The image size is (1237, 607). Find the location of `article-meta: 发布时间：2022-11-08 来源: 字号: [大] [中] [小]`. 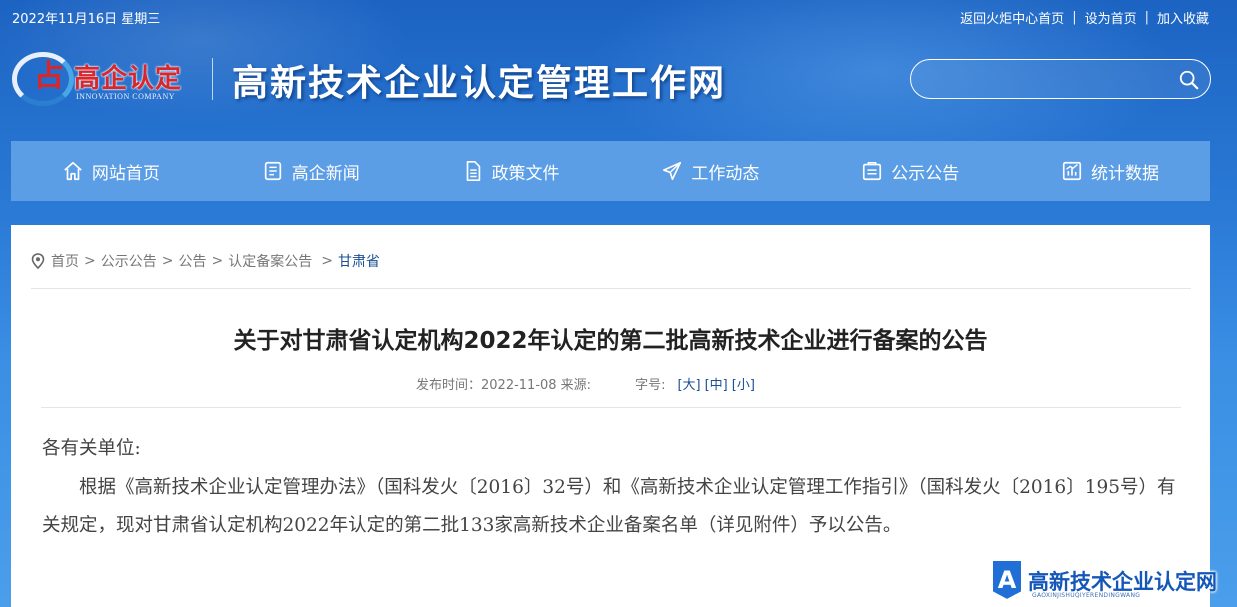

article-meta: 发布时间：2022-11-08 来源: 字号: [大] [中] [小] is located at coordinates (585, 383).